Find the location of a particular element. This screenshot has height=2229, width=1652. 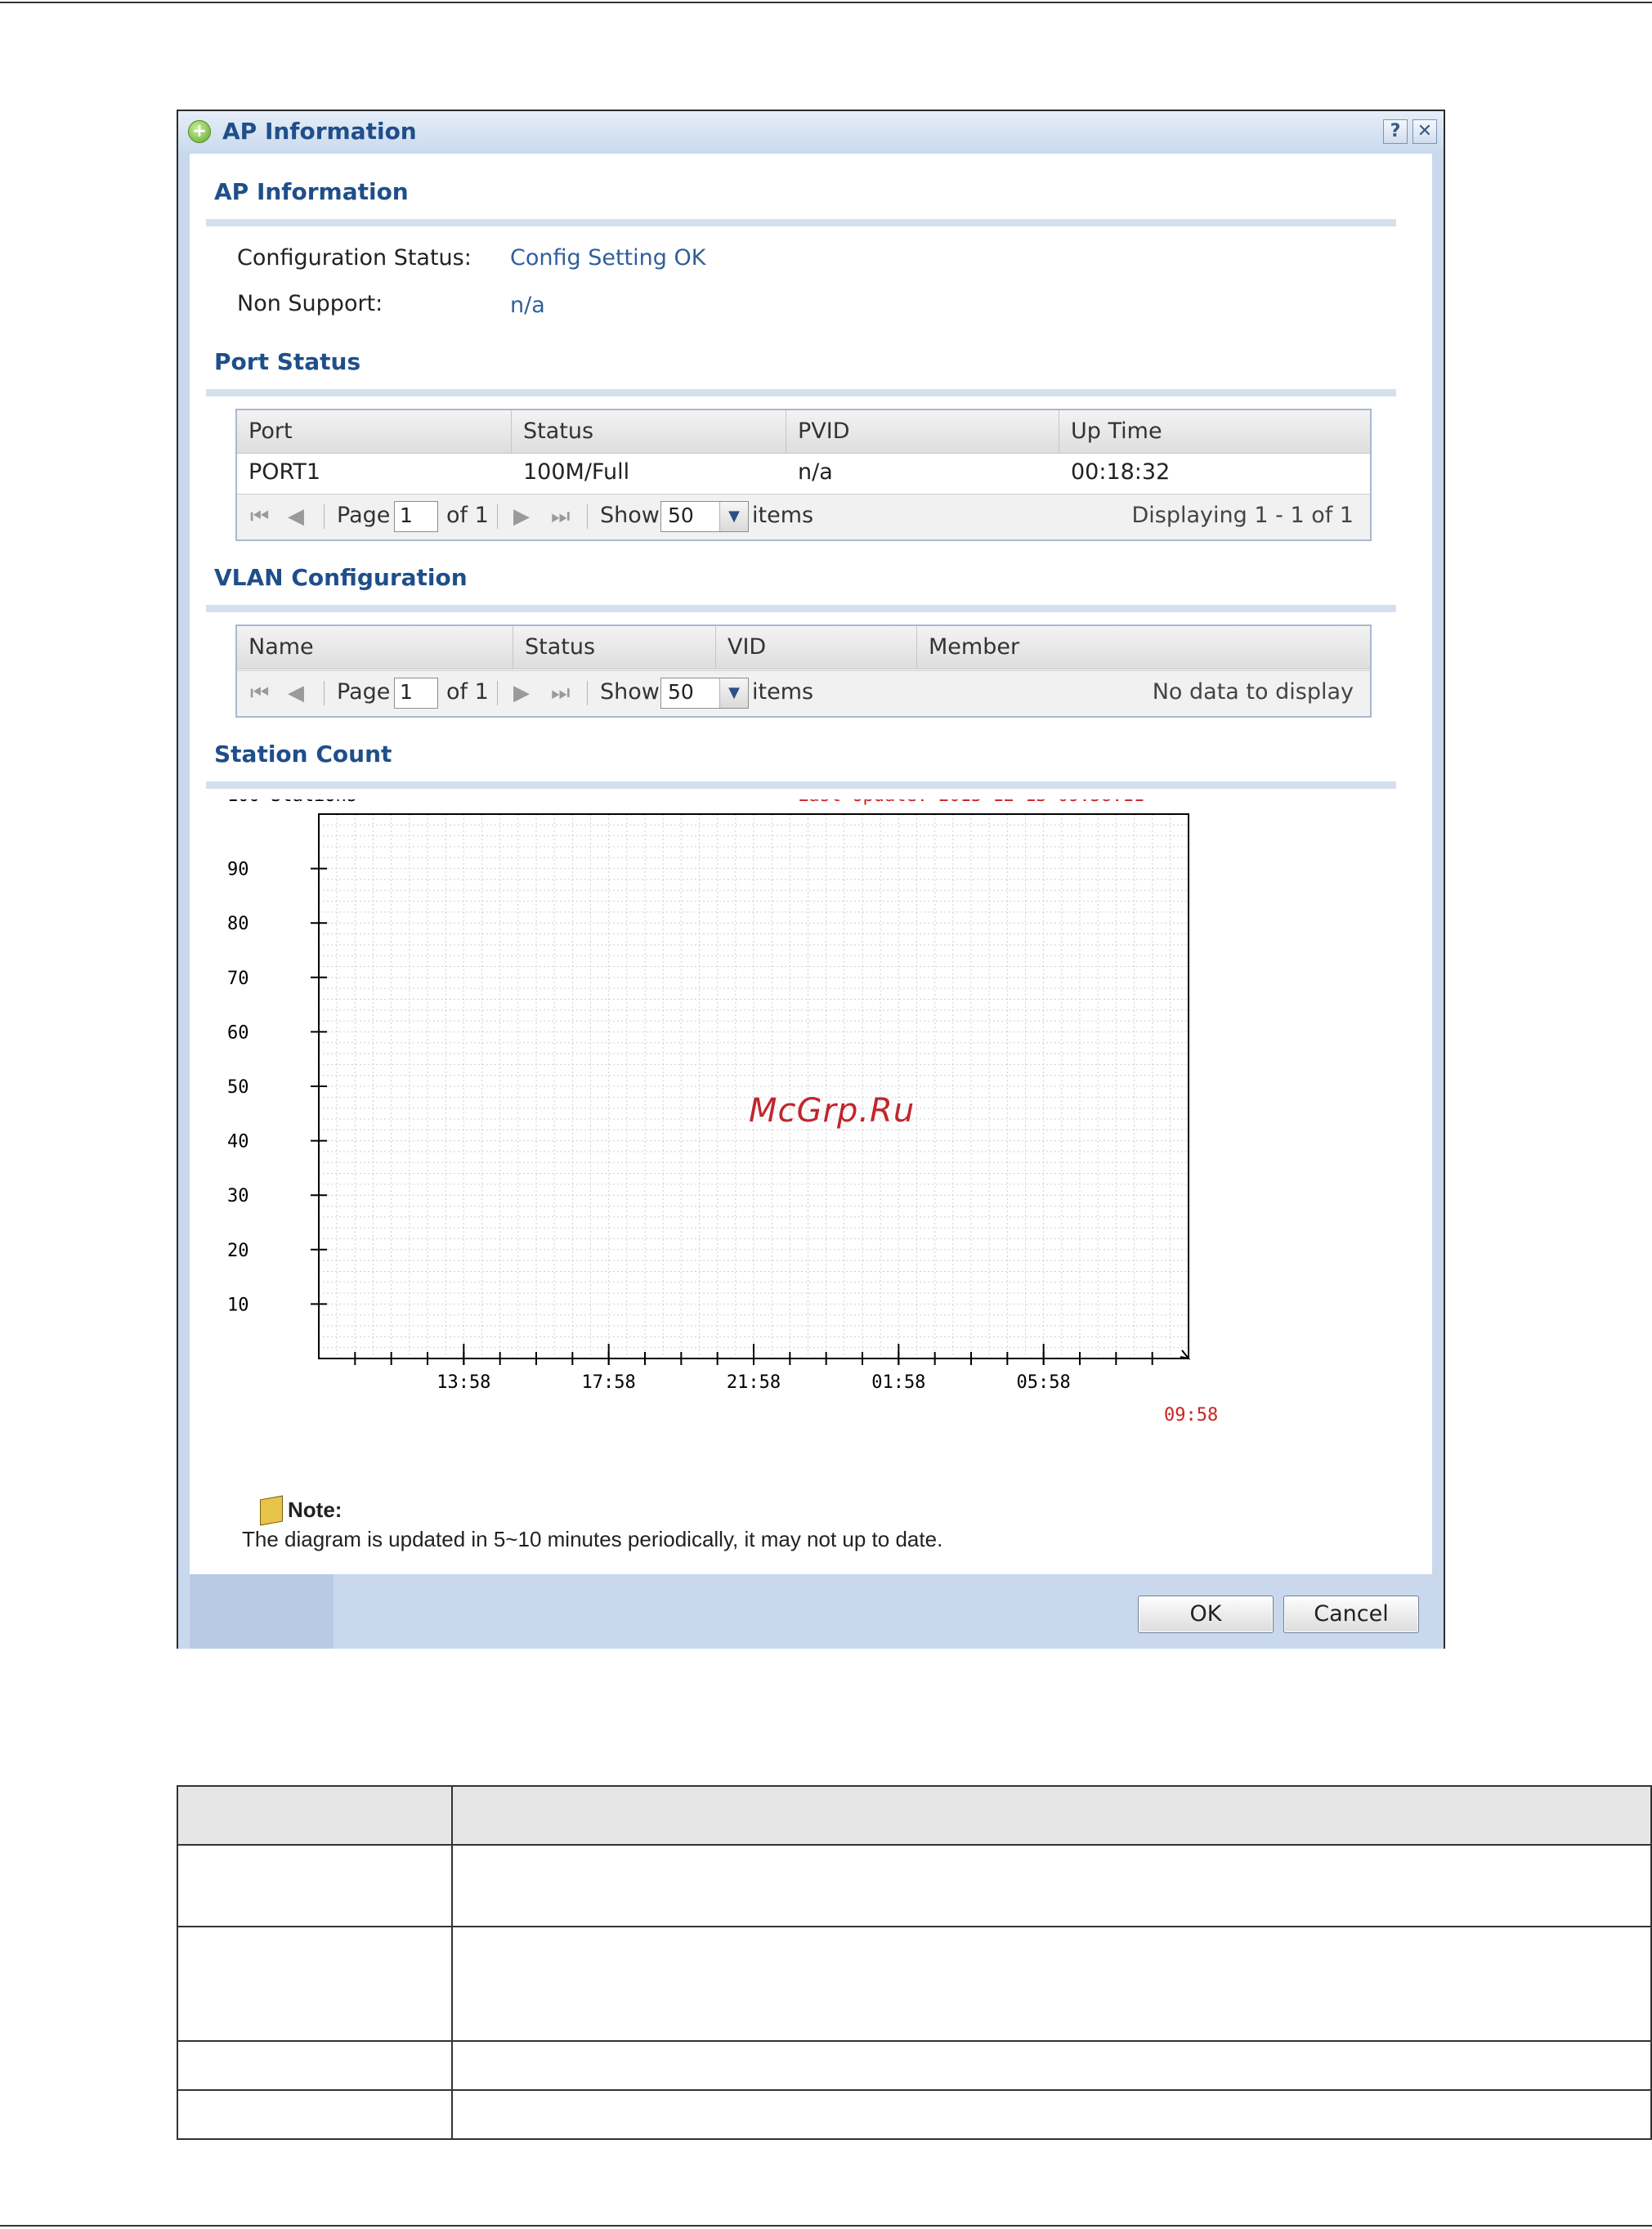

section-title-port-status: Port Status is located at coordinates (287, 361).